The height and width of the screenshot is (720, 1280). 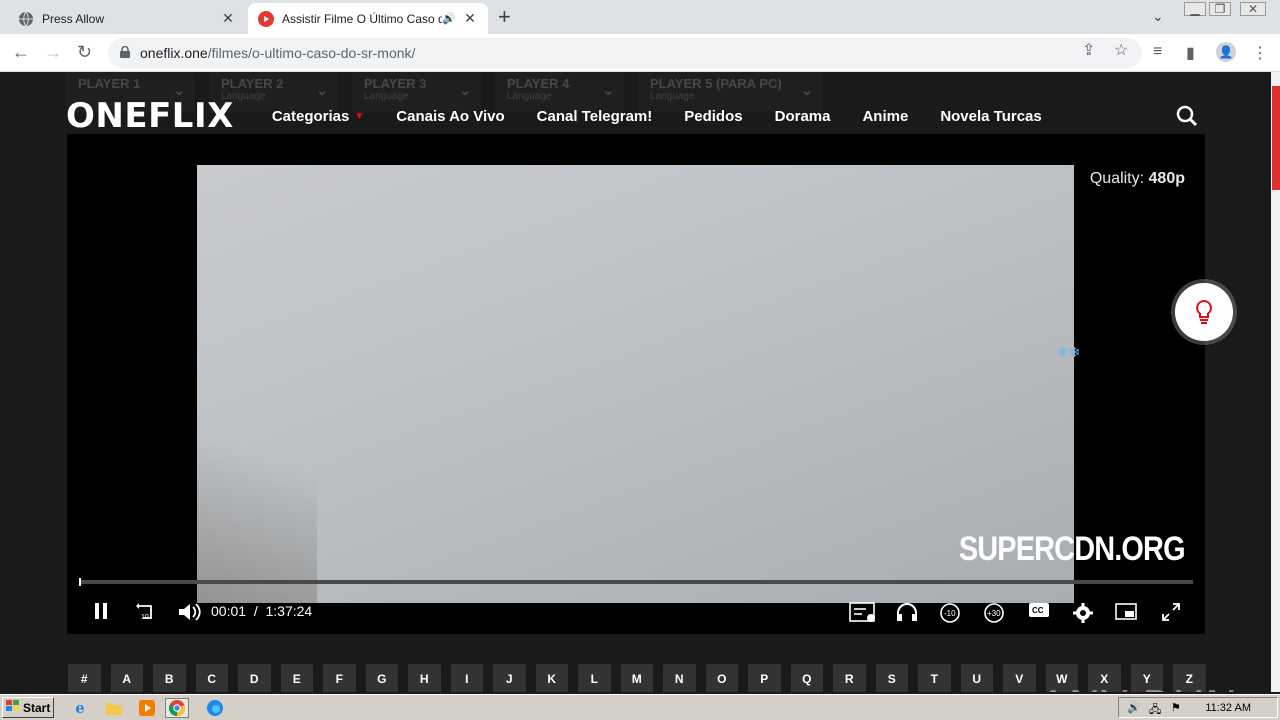 I want to click on letter-filter-button: L, so click(x=594, y=678).